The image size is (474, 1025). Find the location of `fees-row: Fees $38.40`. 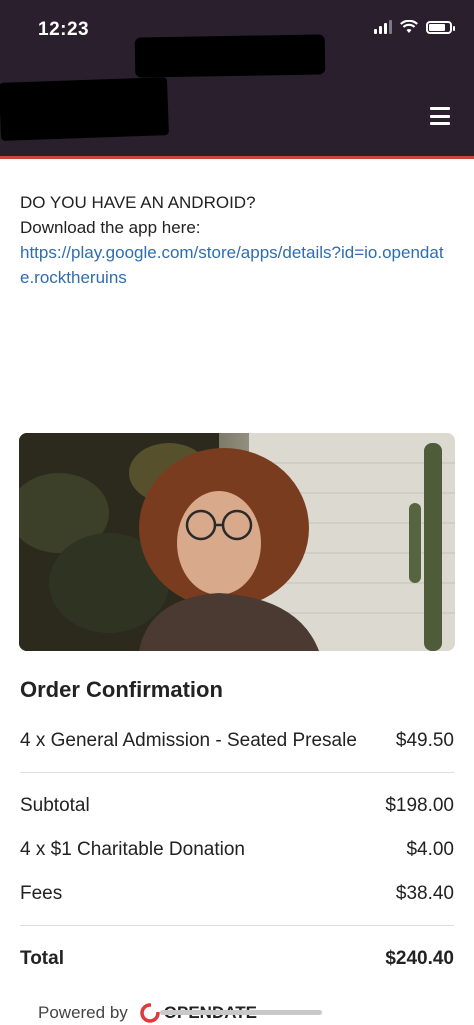

fees-row: Fees $38.40 is located at coordinates (237, 894).